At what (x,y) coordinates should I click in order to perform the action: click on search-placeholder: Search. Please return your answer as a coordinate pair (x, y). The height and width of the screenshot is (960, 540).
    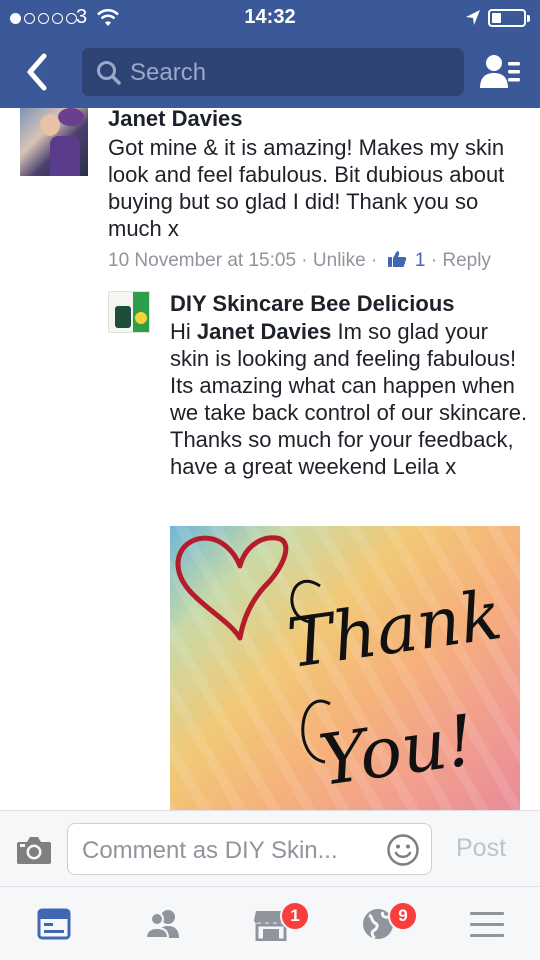
    Looking at the image, I should click on (168, 72).